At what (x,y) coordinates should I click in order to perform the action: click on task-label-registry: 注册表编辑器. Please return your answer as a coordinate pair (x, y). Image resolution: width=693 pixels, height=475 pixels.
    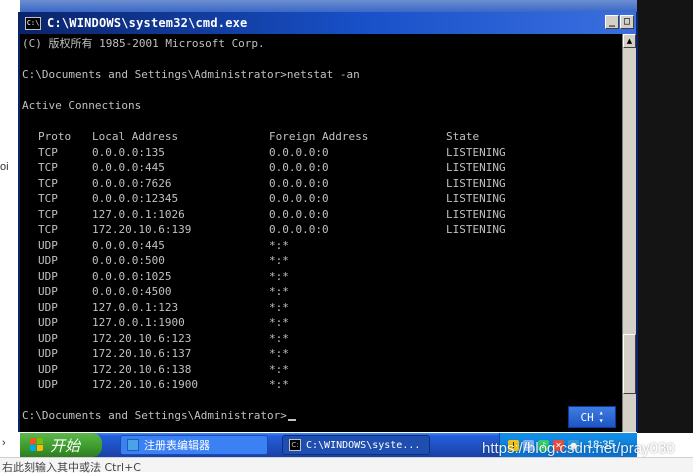
    Looking at the image, I should click on (177, 445).